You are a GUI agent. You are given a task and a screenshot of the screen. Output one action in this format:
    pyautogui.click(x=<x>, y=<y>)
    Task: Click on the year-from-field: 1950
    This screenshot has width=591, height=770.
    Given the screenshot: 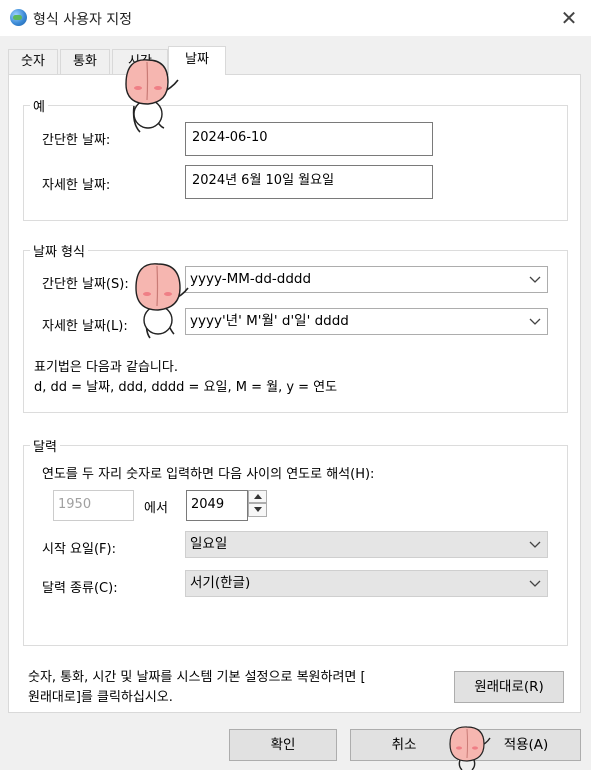 What is the action you would take?
    pyautogui.click(x=93, y=505)
    